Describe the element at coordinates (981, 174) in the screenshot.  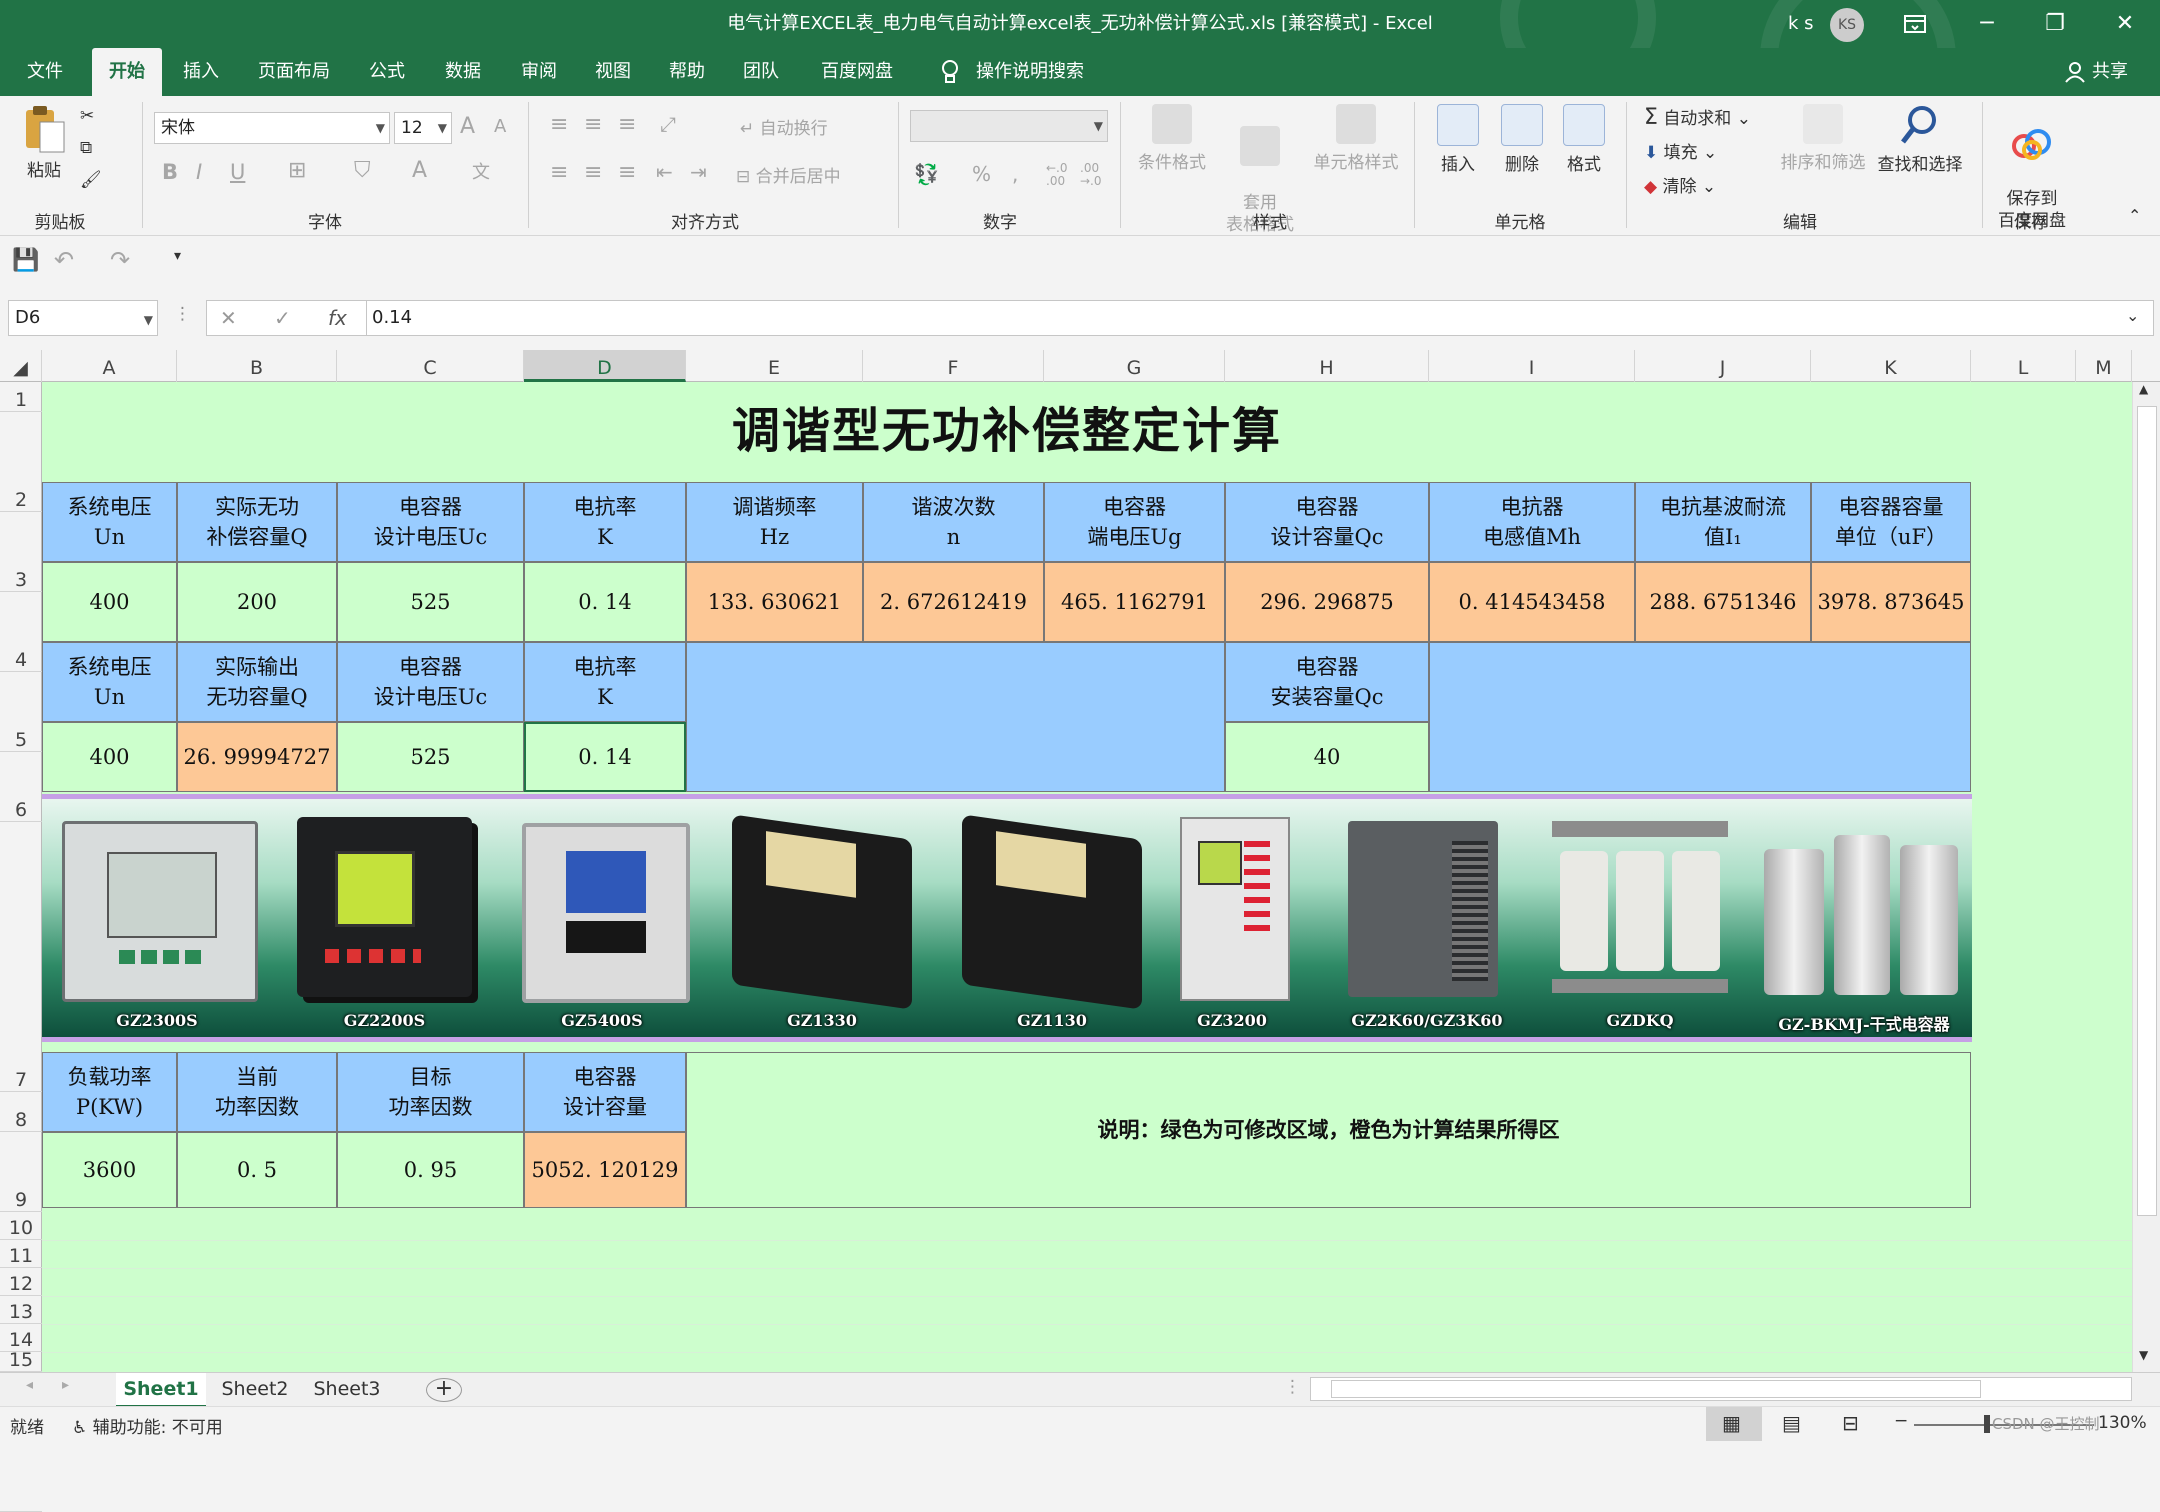
I see `percent-button: %` at that location.